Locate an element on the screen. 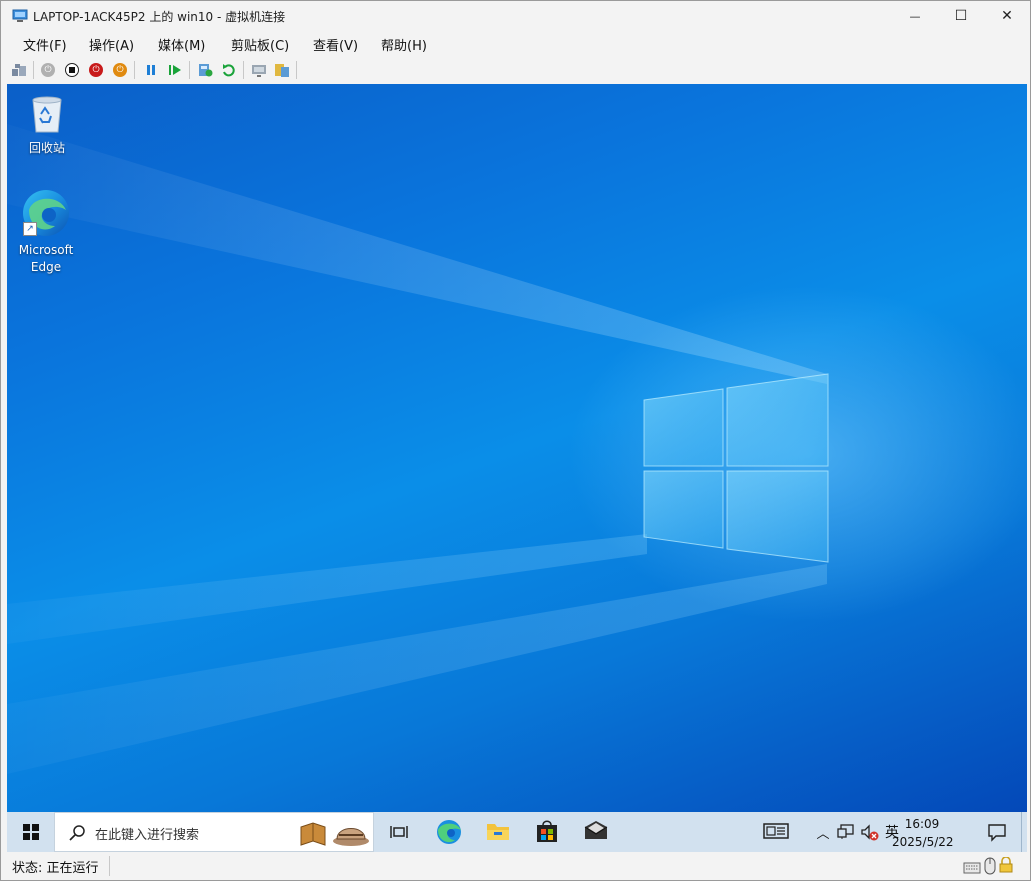 The width and height of the screenshot is (1031, 881). search-icon is located at coordinates (77, 833).